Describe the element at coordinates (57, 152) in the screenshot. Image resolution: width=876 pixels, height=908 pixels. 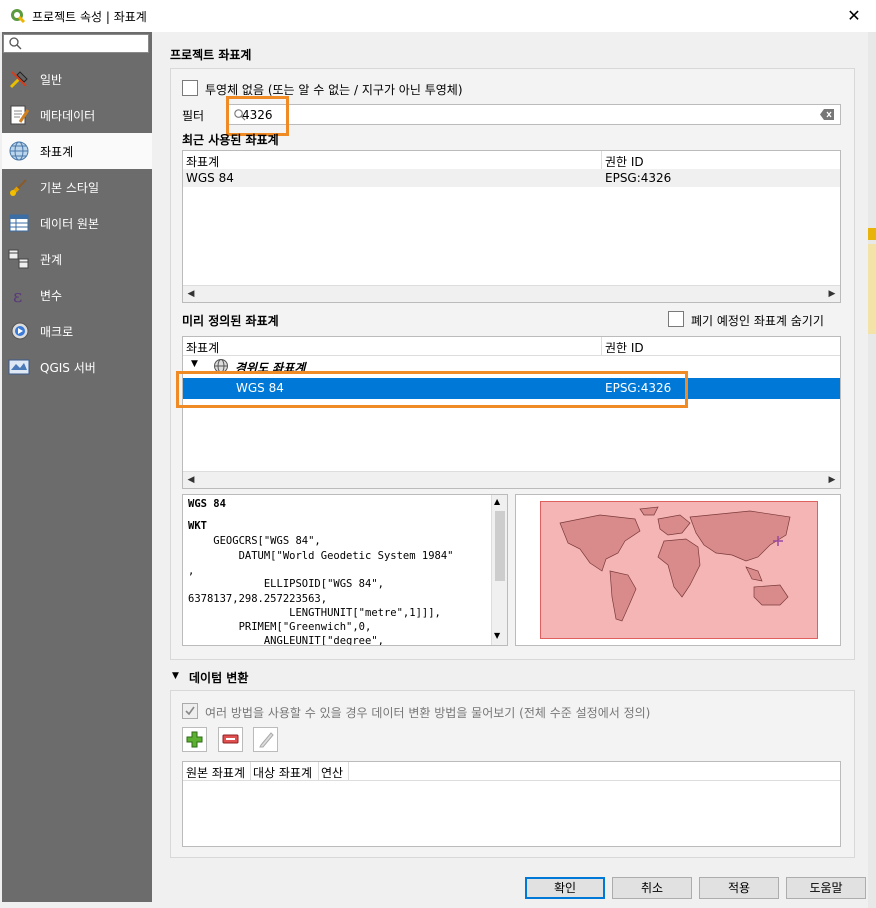
I see `sidebar-item-label: 좌표계` at that location.